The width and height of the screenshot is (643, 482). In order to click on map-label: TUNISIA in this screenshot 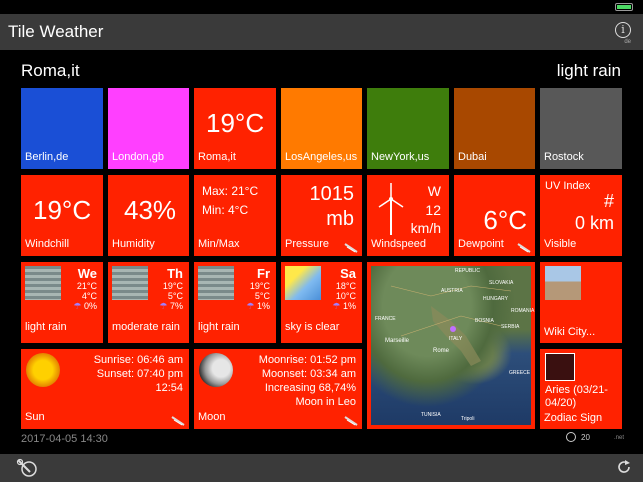, I will do `click(431, 415)`.